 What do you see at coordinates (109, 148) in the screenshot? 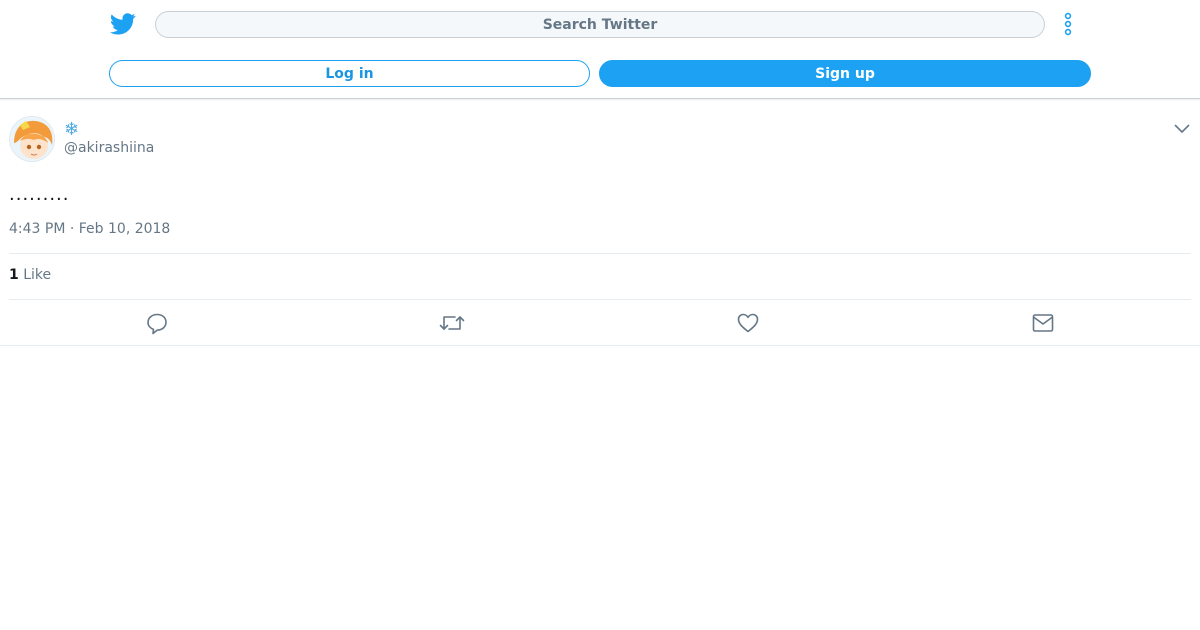
I see `user-handle: @akirashiina` at bounding box center [109, 148].